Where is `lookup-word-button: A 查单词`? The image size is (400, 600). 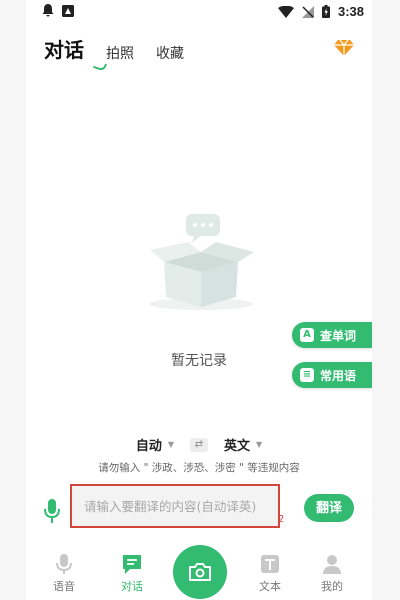
lookup-word-button: A 查单词 is located at coordinates (332, 335).